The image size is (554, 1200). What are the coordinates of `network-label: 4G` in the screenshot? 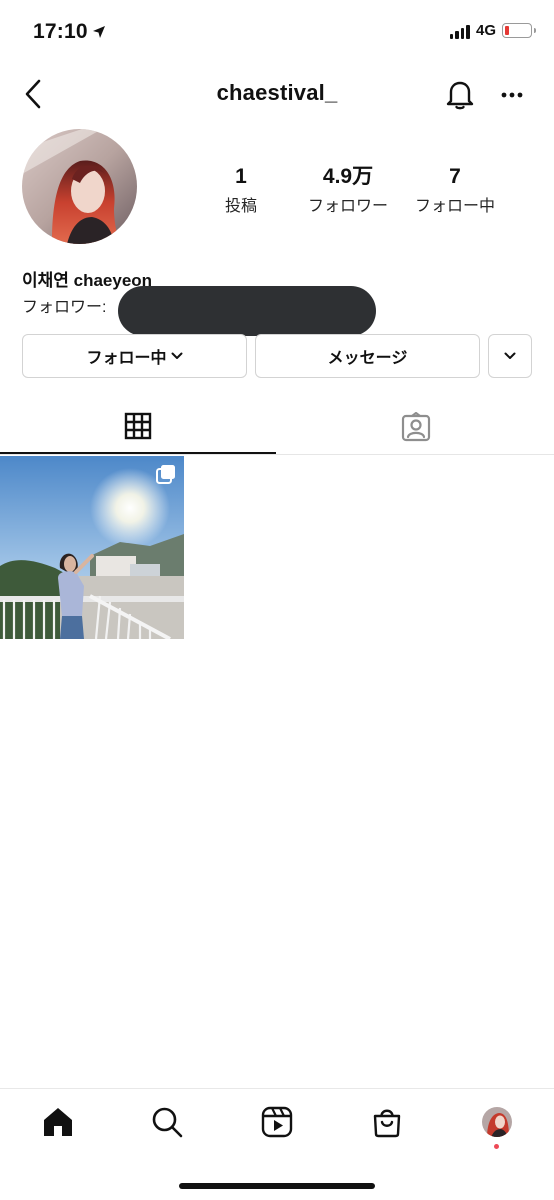 It's located at (485, 30).